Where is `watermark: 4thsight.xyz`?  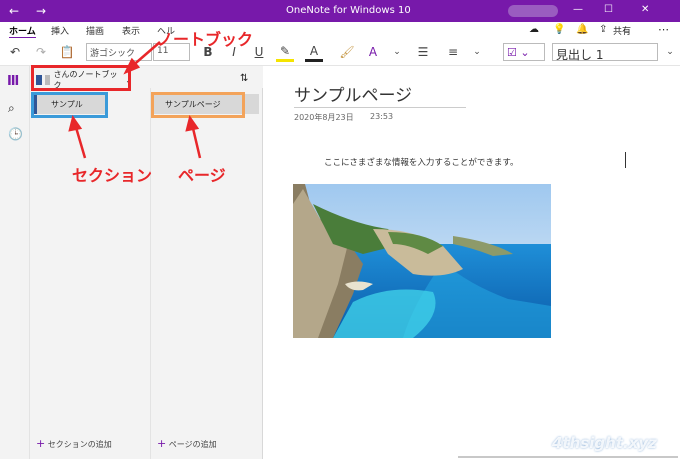 watermark: 4thsight.xyz is located at coordinates (604, 443).